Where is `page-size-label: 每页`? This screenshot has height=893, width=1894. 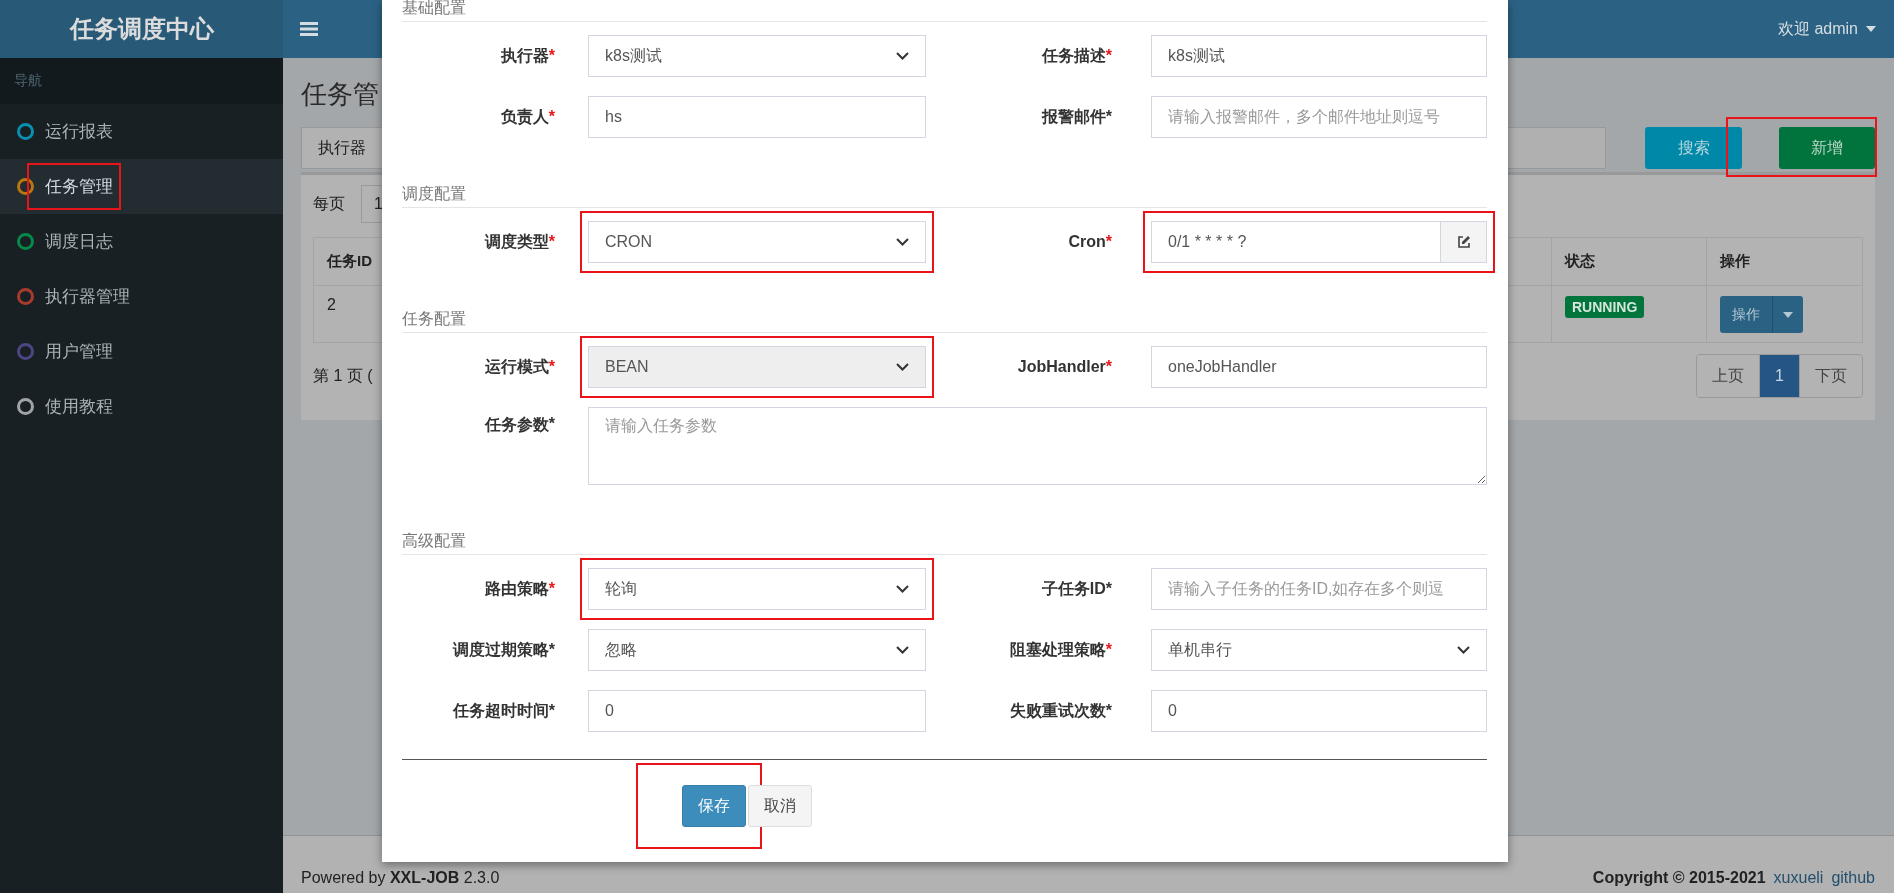
page-size-label: 每页 is located at coordinates (329, 203).